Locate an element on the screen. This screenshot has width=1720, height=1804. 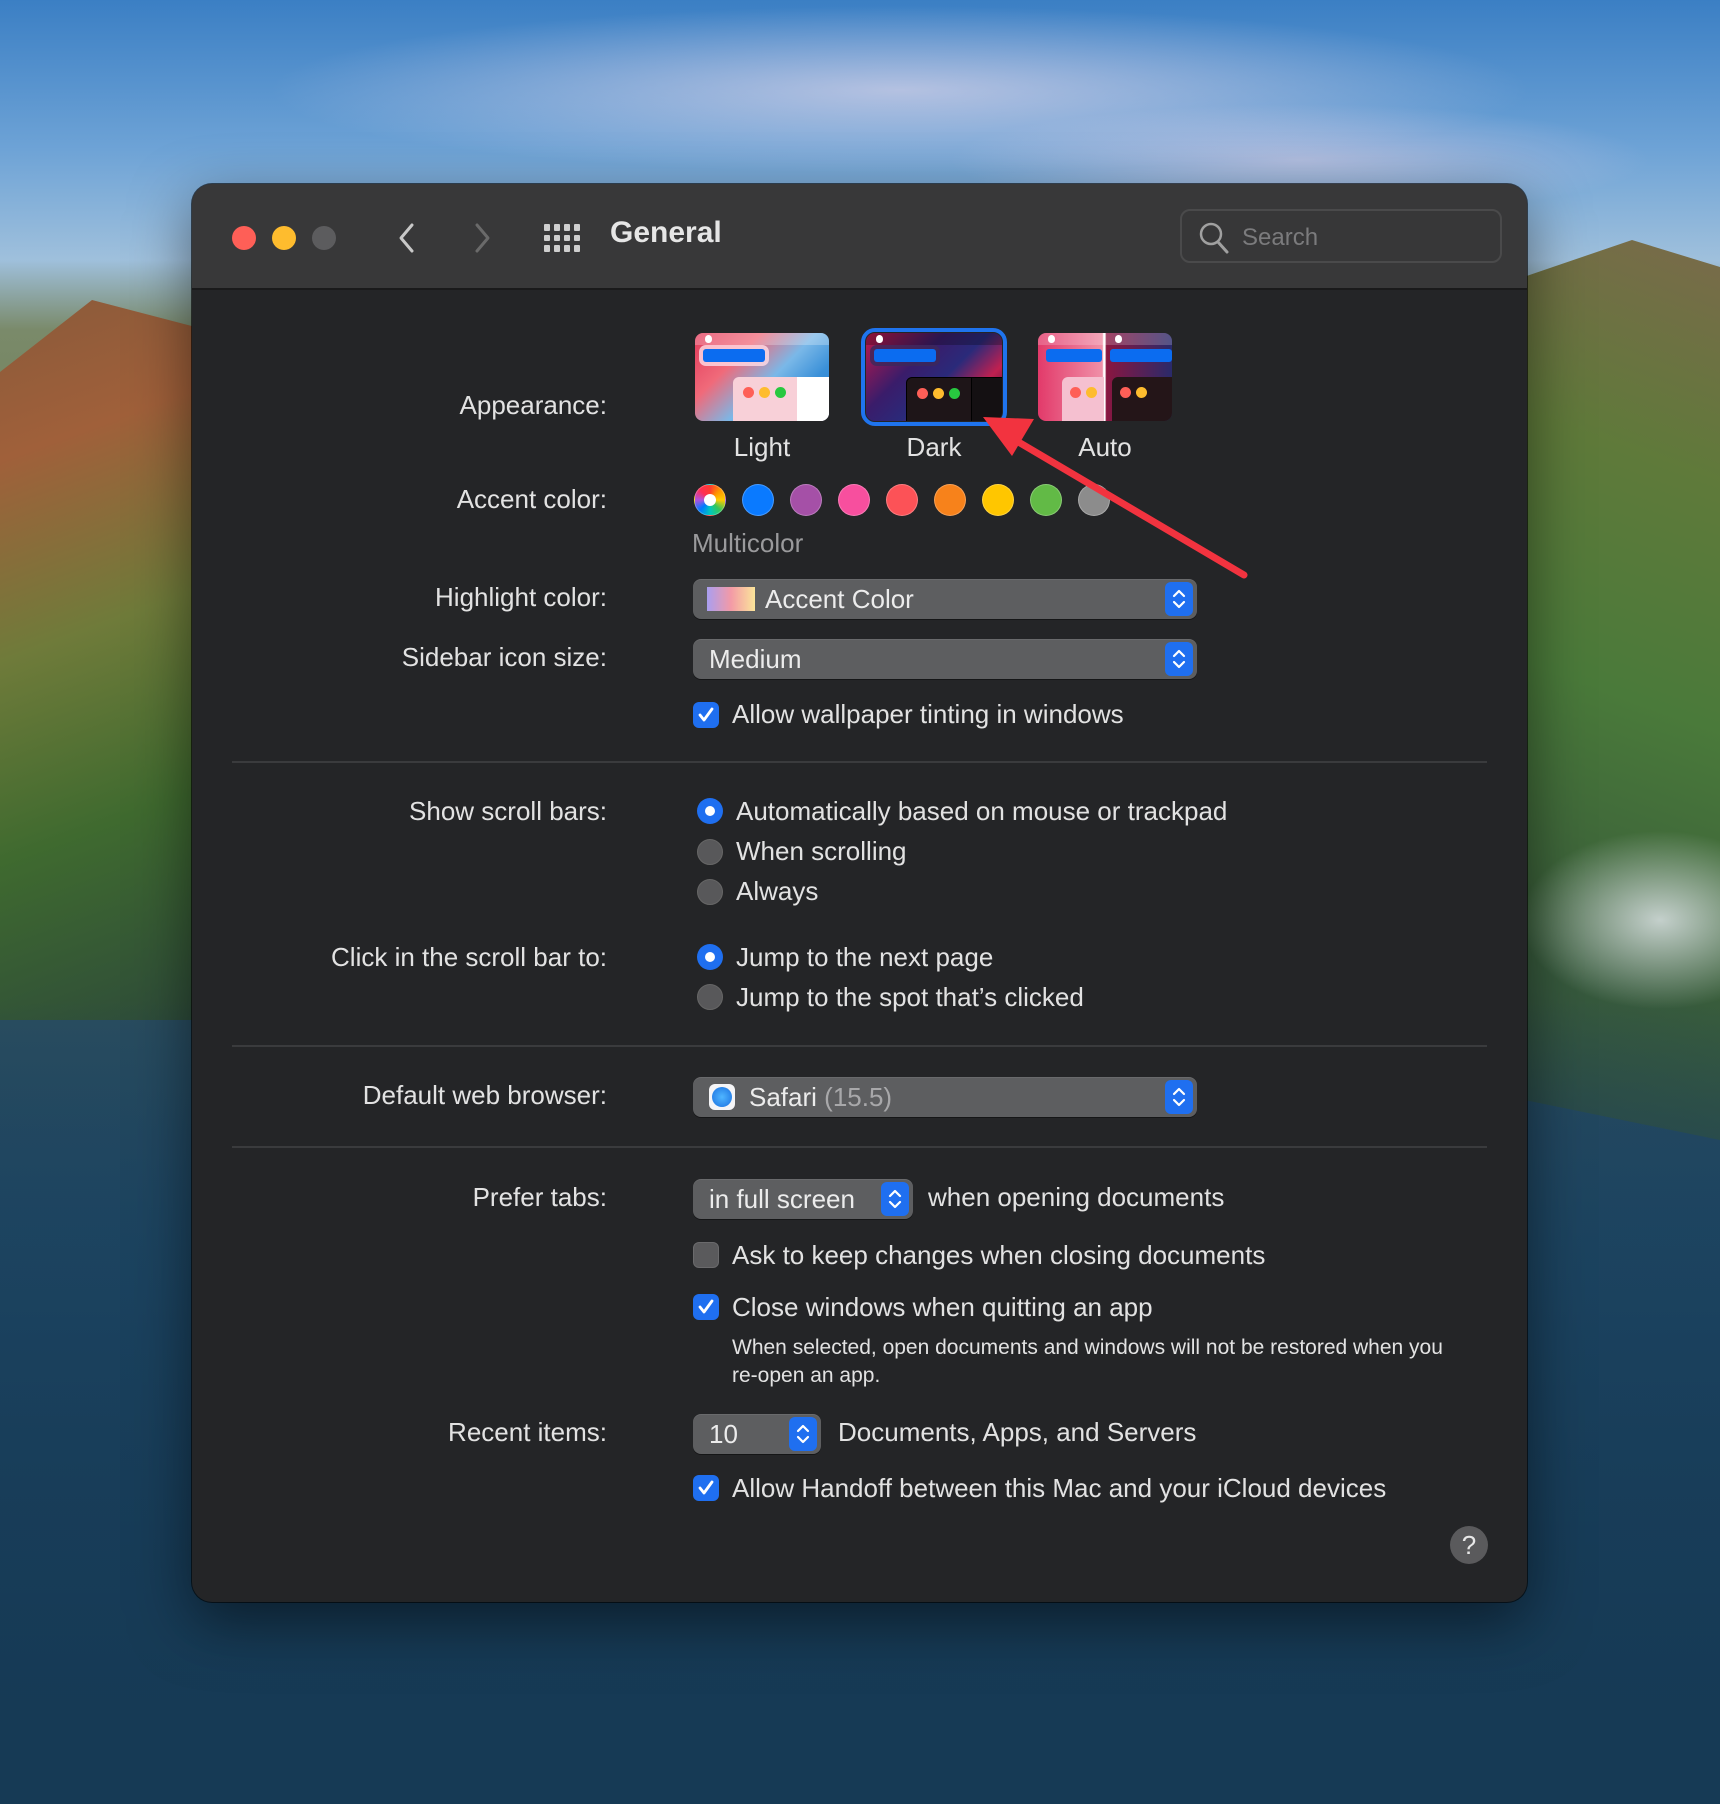
browser-value: Safari (15.5) is located at coordinates (820, 1097).